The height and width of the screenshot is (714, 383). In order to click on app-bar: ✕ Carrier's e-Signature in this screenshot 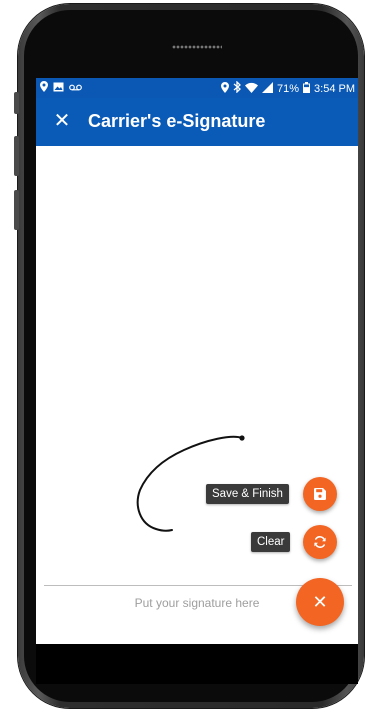, I will do `click(197, 122)`.